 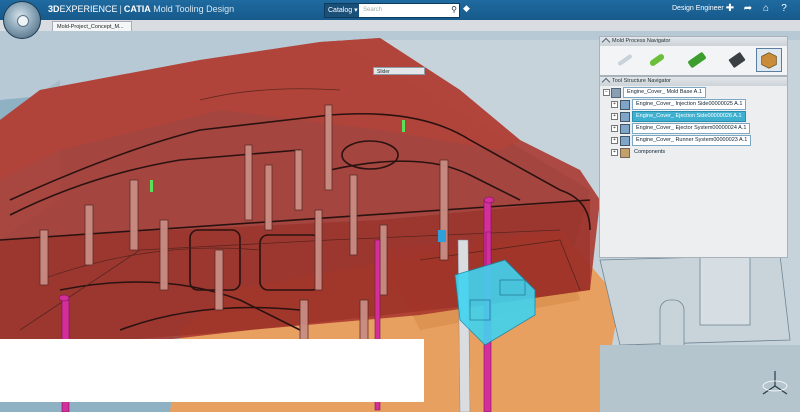 I want to click on search-box: Catalog ▾ Search ⚲, so click(x=392, y=10).